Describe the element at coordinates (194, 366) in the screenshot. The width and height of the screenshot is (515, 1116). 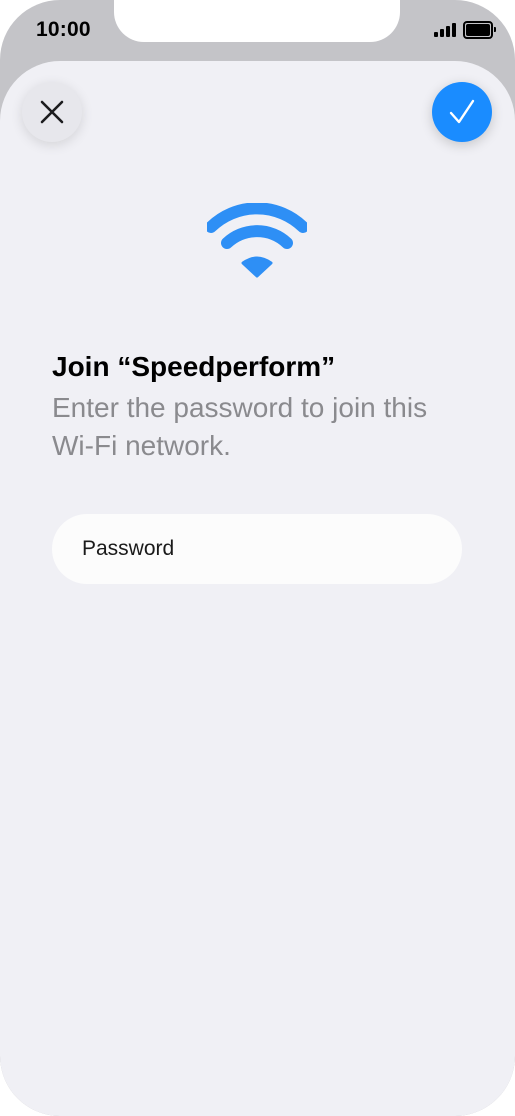
I see `page-title: Join “Speedperform”` at that location.